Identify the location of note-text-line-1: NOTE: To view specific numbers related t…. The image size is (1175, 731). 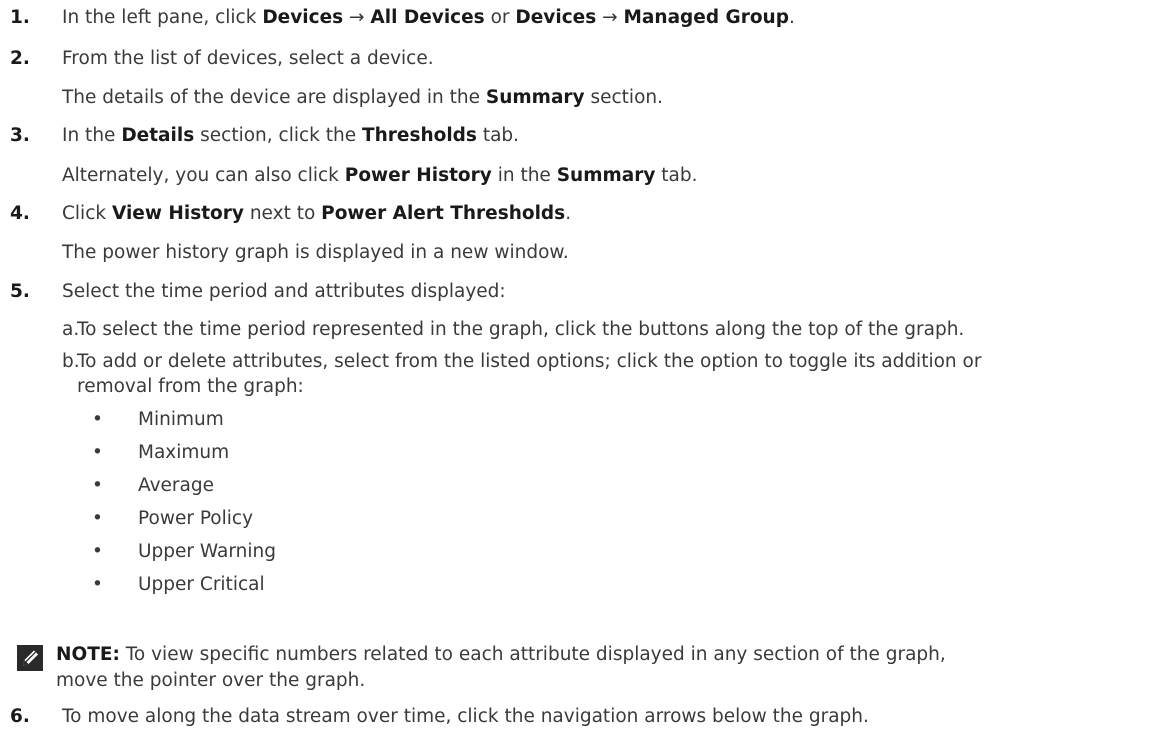
(501, 654).